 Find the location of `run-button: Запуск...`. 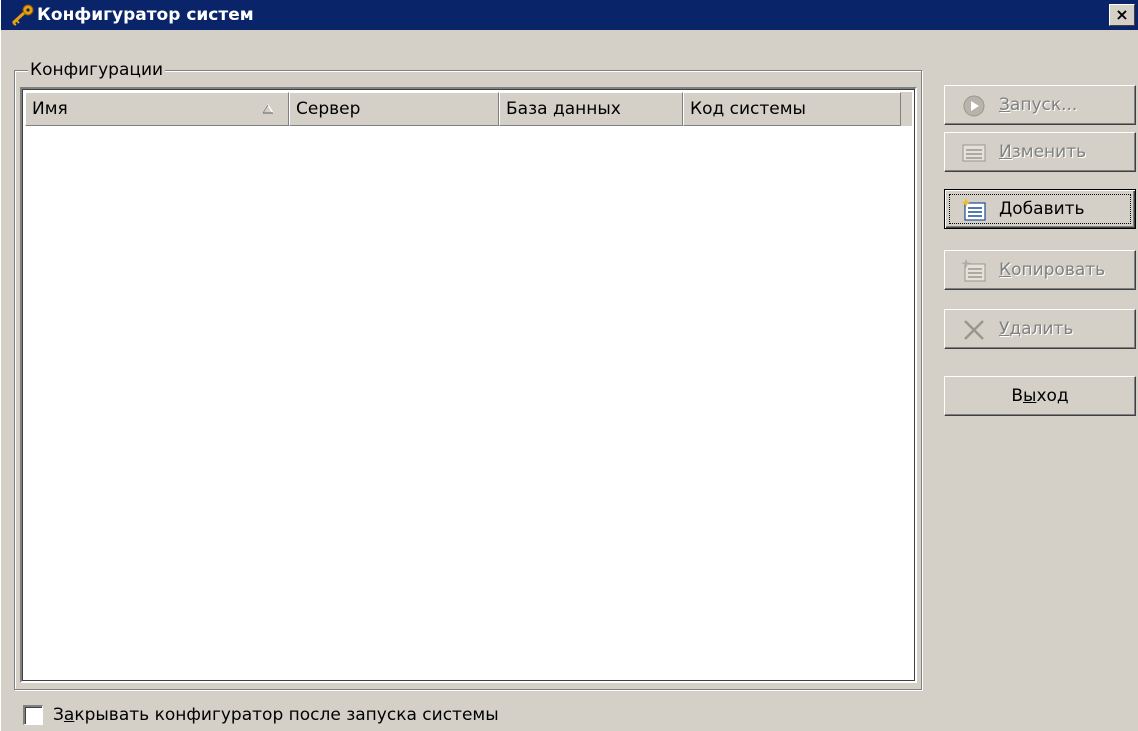

run-button: Запуск... is located at coordinates (1040, 105).